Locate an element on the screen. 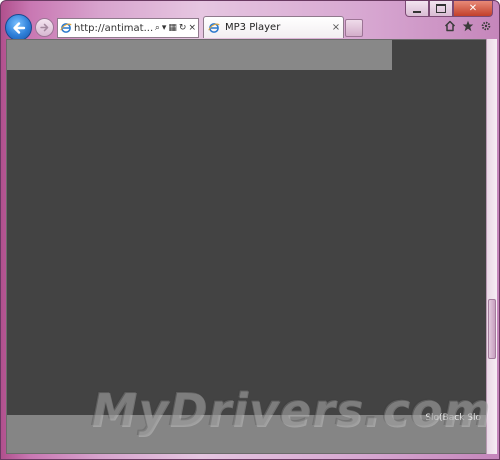 Image resolution: width=500 pixels, height=460 pixels. tab-mp3-player: MP3 Player × is located at coordinates (273, 27).